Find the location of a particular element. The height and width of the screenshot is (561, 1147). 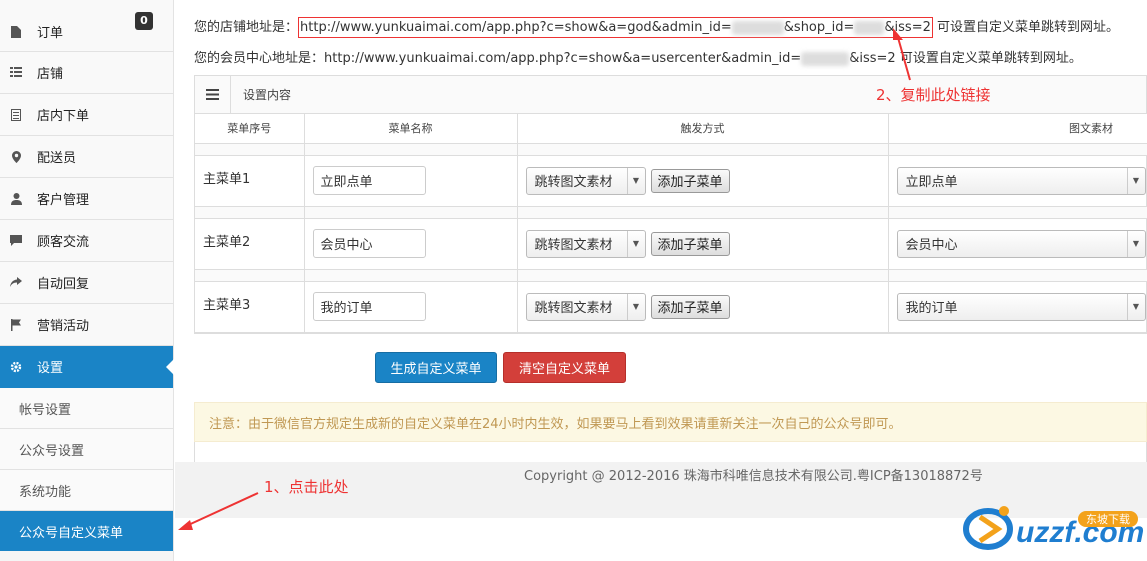

watermark-tag: 东坡下载 is located at coordinates (1108, 519).